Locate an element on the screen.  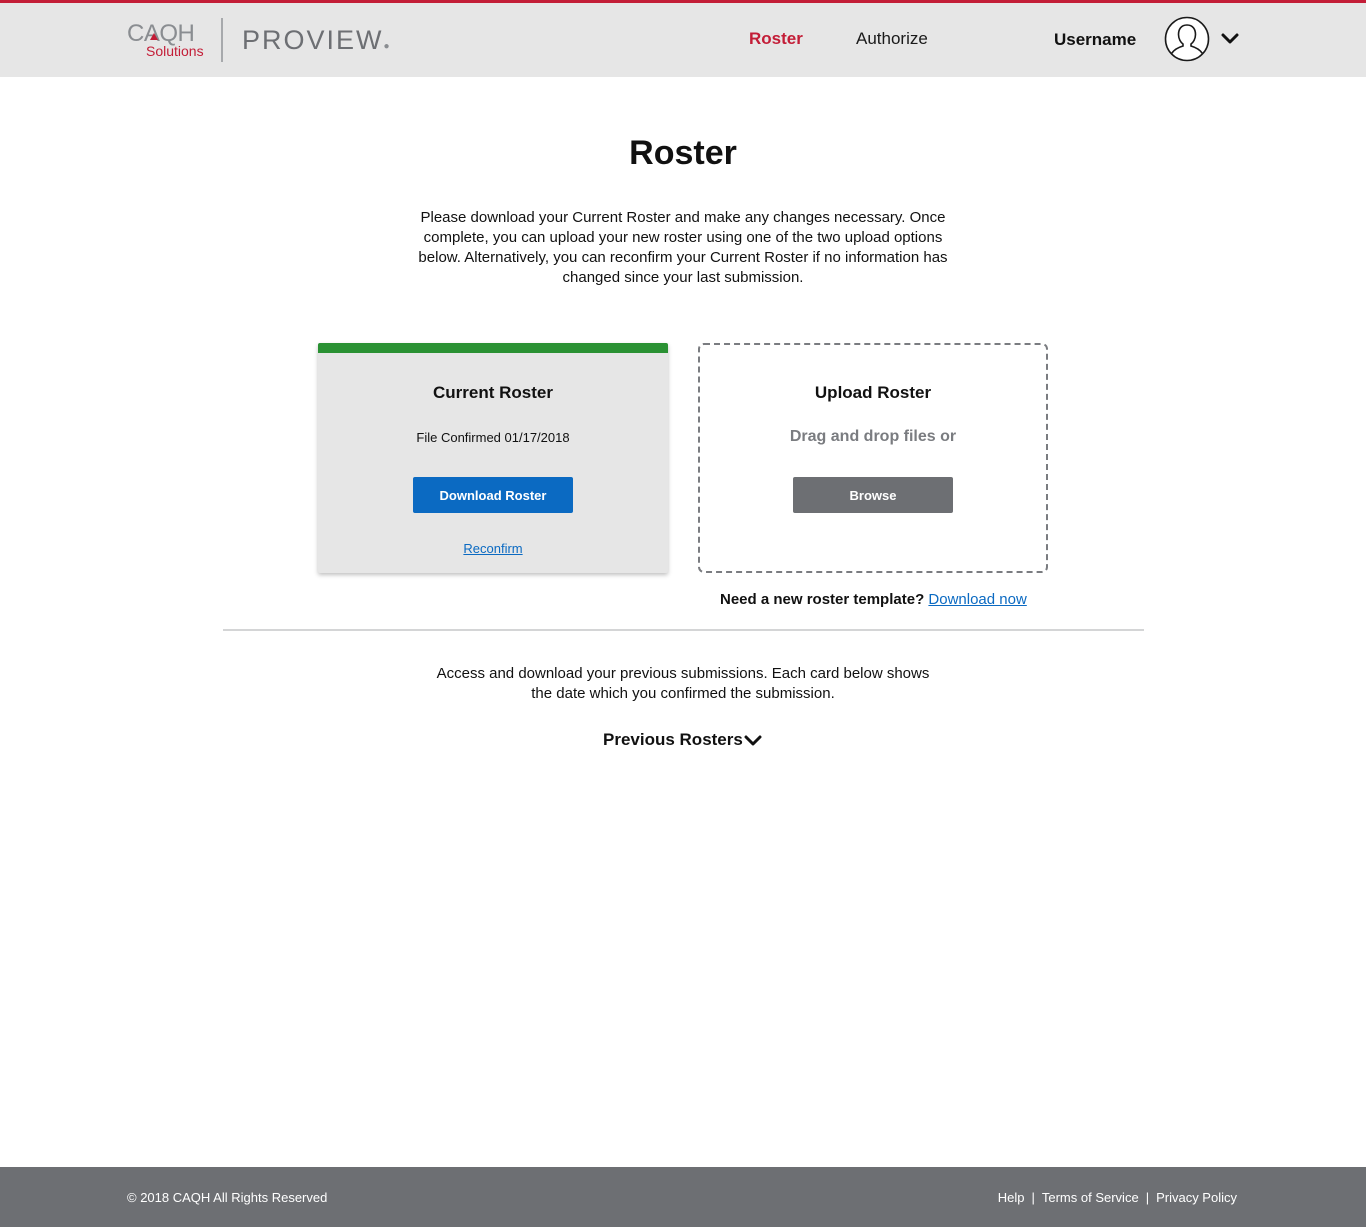
roster-template-prompt: Need a new roster template? Download now is located at coordinates (873, 599).